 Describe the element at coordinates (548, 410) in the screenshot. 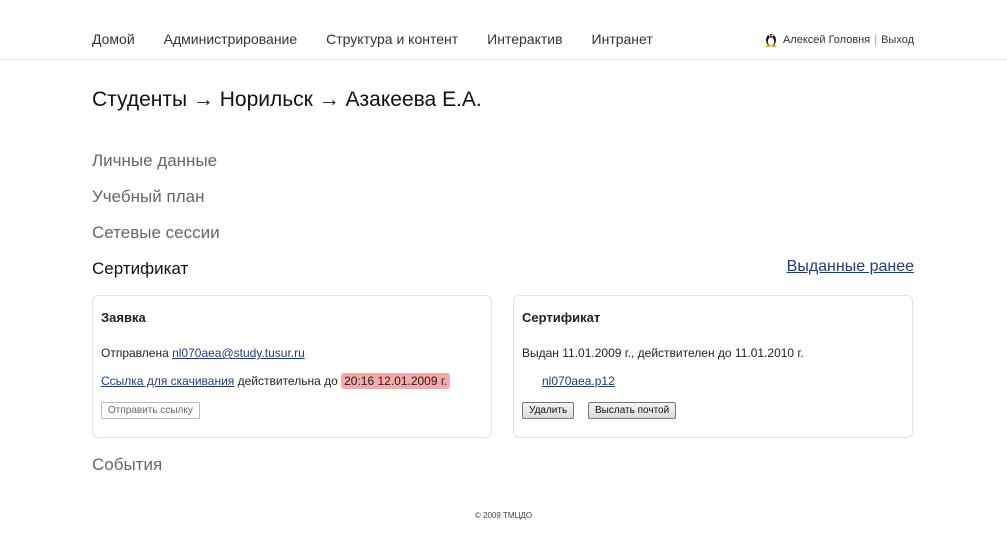

I see `delete-button: Удалить` at that location.